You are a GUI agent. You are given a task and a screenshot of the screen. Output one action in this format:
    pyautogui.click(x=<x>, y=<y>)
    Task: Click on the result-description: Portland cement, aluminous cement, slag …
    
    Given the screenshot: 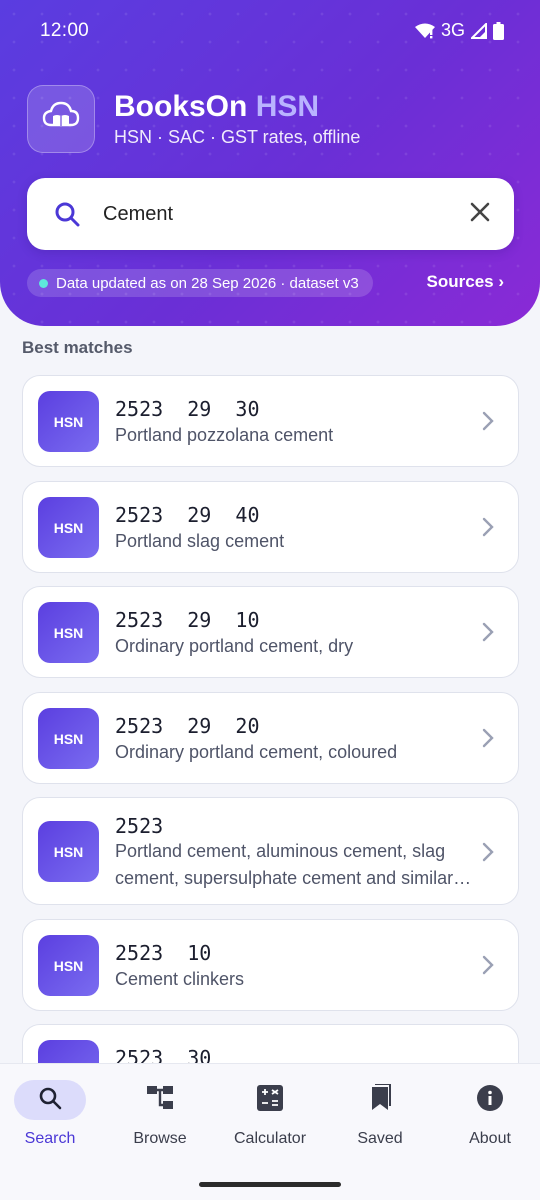 What is the action you would take?
    pyautogui.click(x=284, y=864)
    